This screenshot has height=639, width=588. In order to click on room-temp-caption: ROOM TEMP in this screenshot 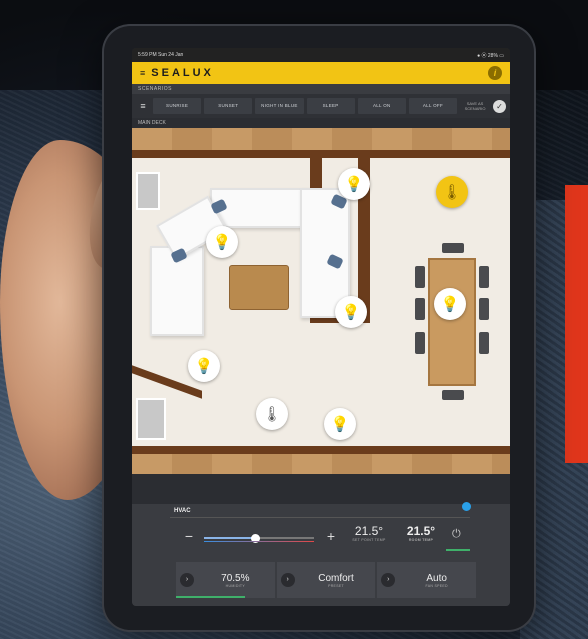, I will do `click(421, 540)`.